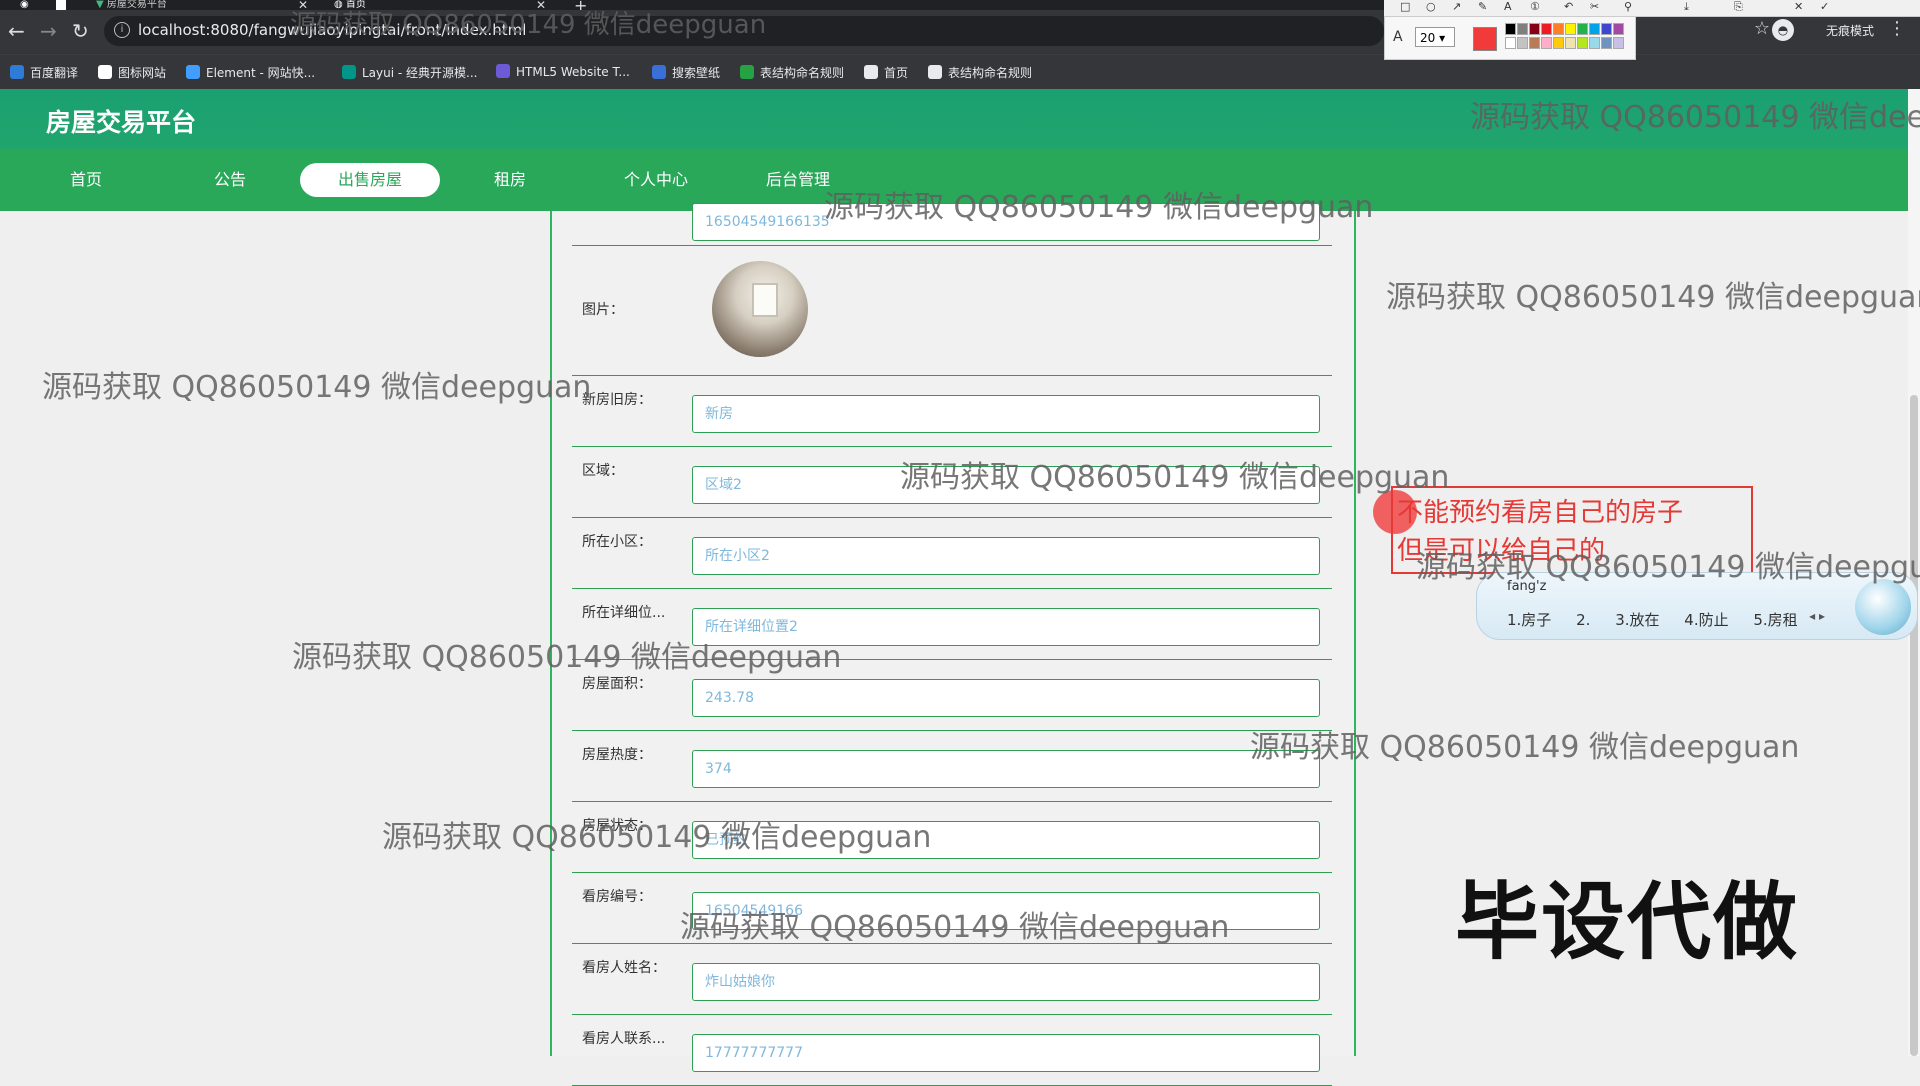 The height and width of the screenshot is (1086, 1920). What do you see at coordinates (1485, 39) in the screenshot?
I see `current-color-swatch` at bounding box center [1485, 39].